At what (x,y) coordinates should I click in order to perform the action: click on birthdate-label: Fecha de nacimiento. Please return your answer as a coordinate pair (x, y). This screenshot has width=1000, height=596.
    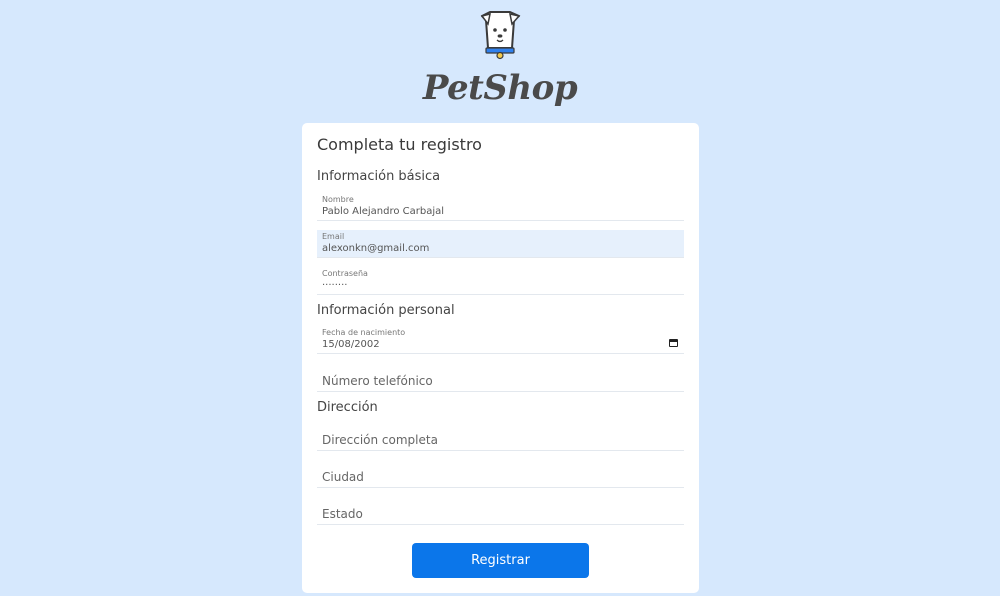
    Looking at the image, I should click on (364, 332).